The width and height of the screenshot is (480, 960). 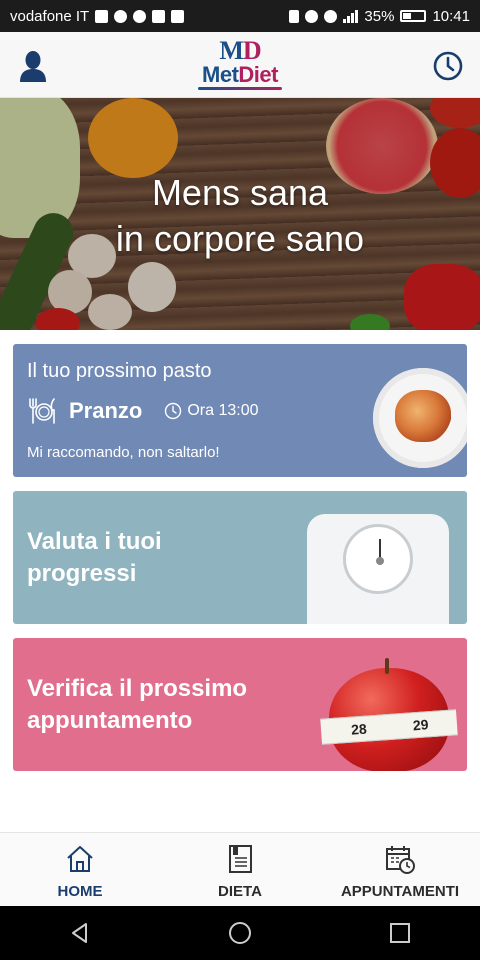 What do you see at coordinates (140, 16) in the screenshot?
I see `cloud-icon` at bounding box center [140, 16].